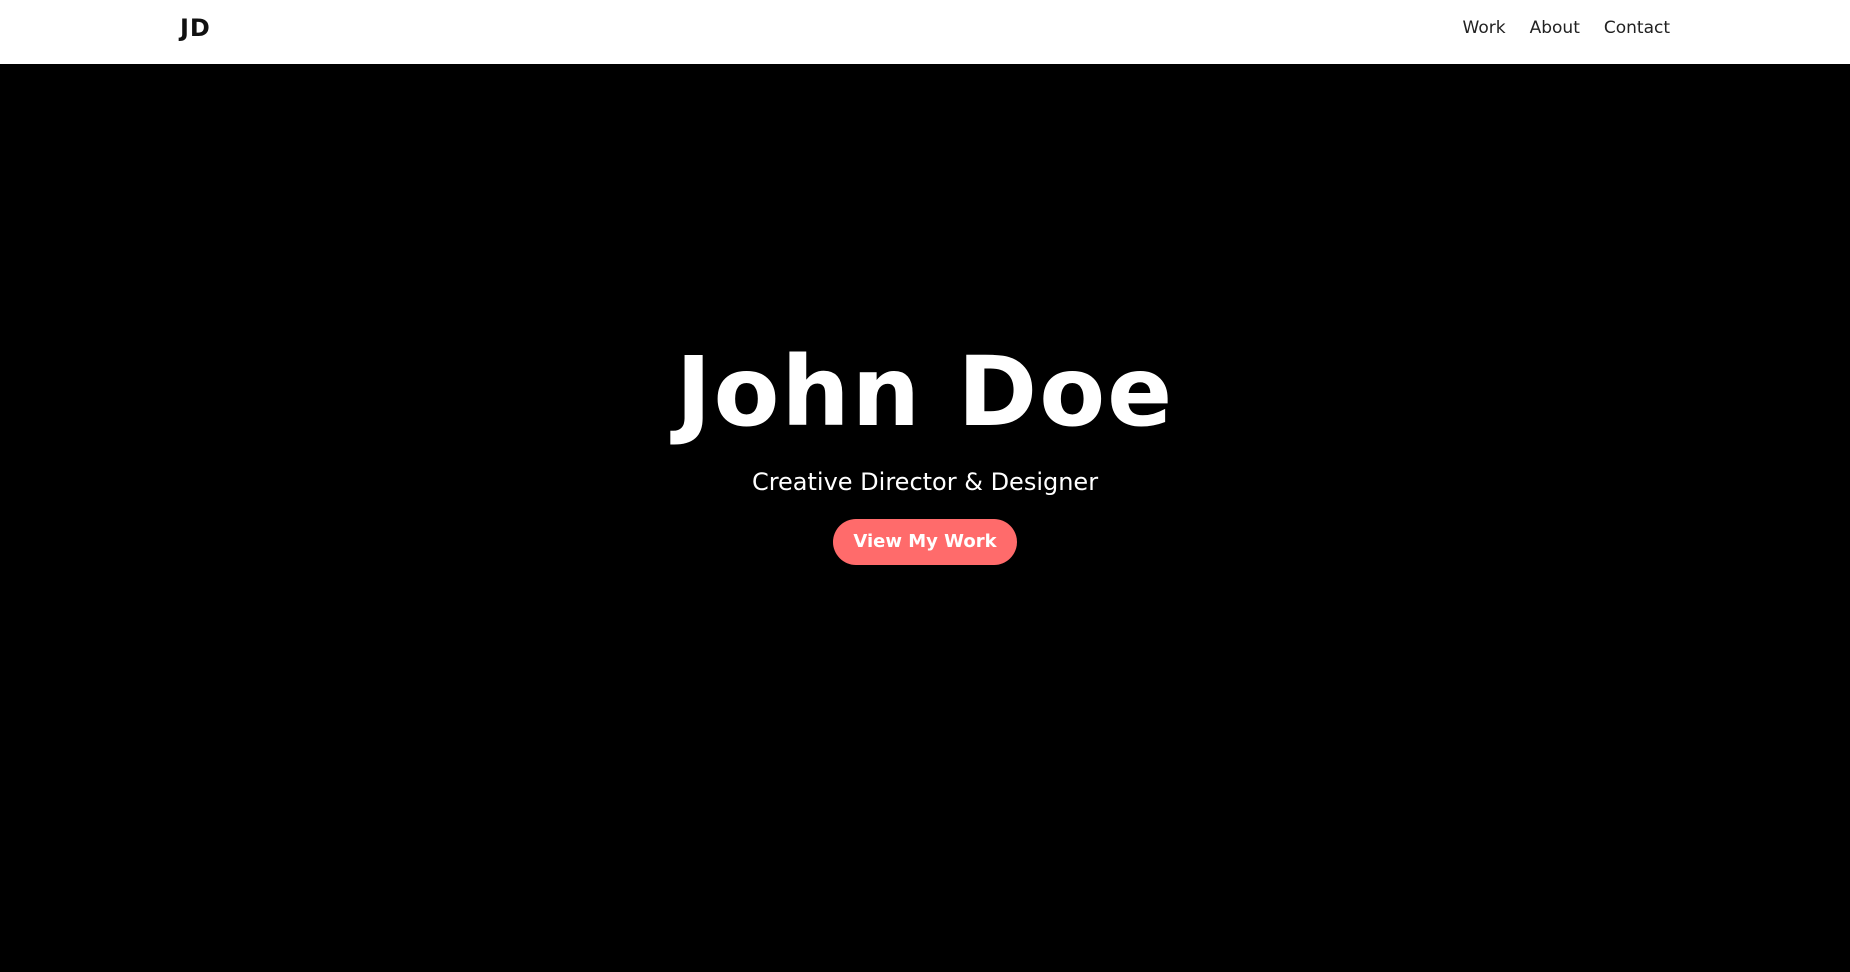 Image resolution: width=1850 pixels, height=972 pixels. Describe the element at coordinates (1637, 28) in the screenshot. I see `nav-link-contact: Contact` at that location.